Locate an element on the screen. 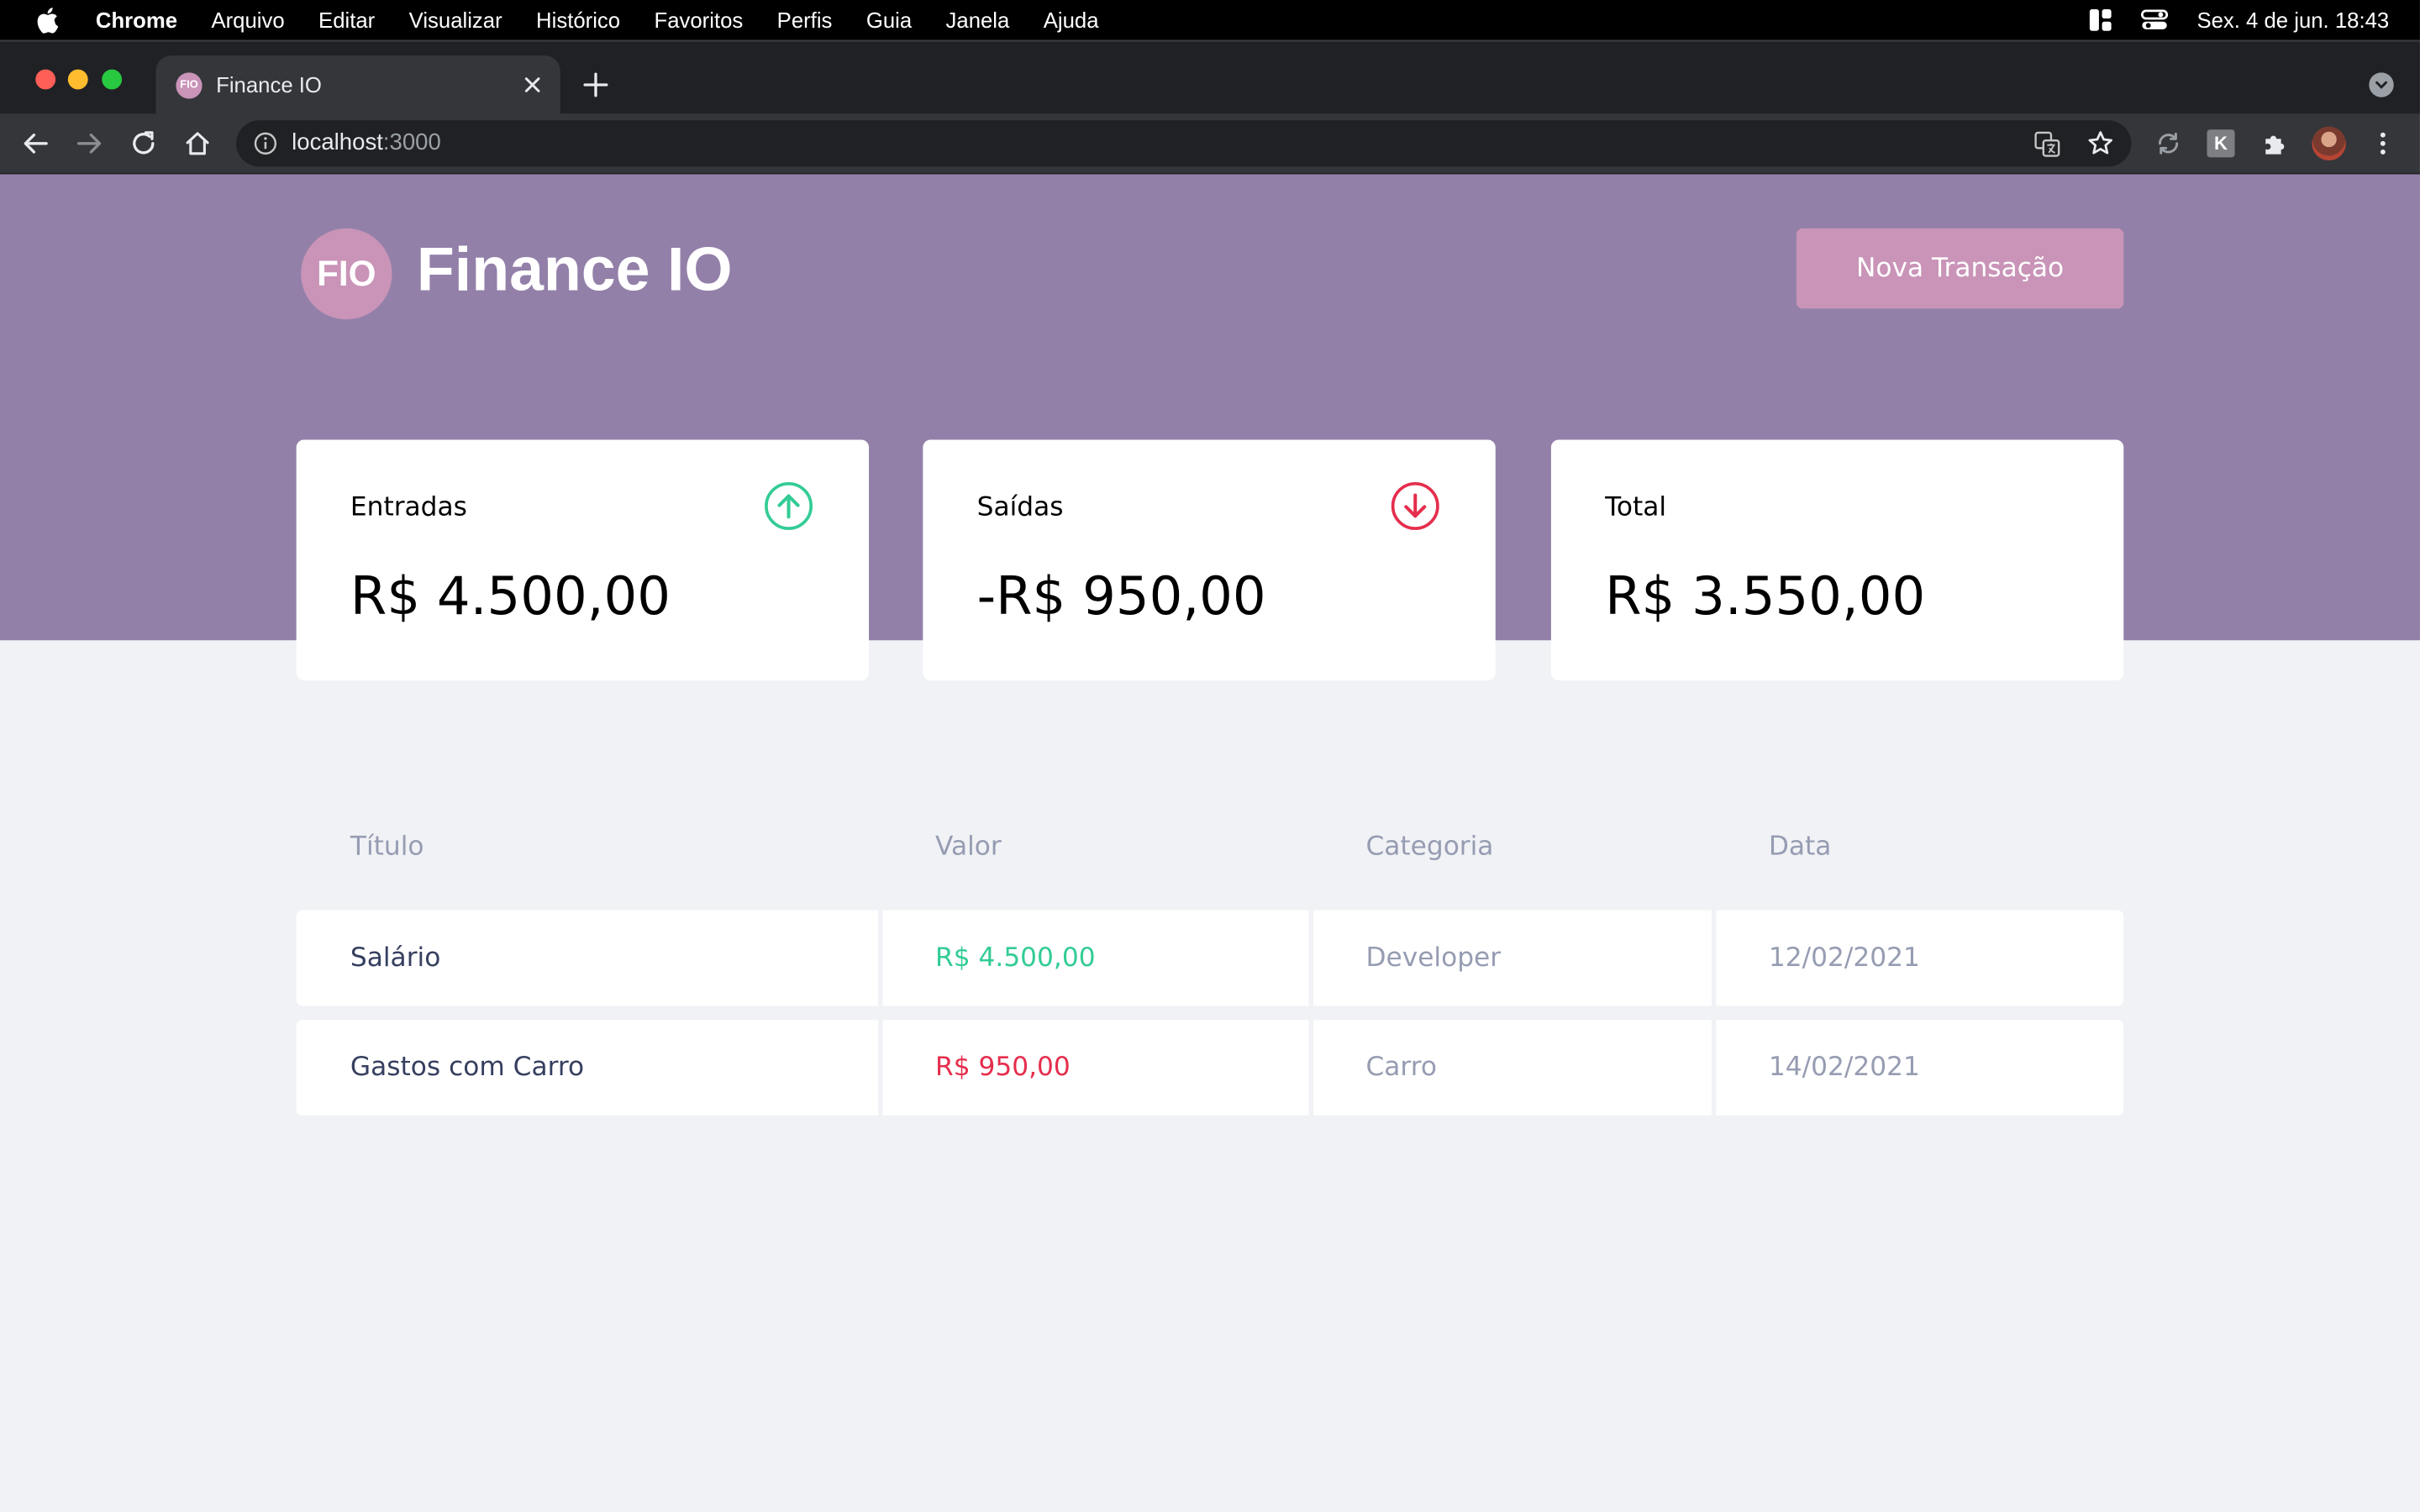 This screenshot has width=2420, height=1512. address-bar: localhost:3000 is located at coordinates (1184, 143).